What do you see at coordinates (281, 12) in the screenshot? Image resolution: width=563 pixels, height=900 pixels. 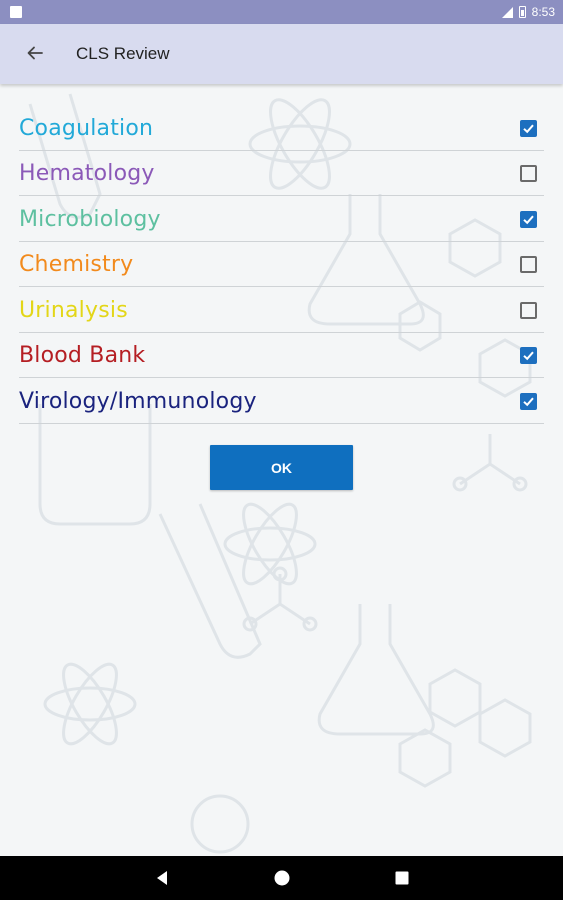 I see `status-bar: 8:53` at bounding box center [281, 12].